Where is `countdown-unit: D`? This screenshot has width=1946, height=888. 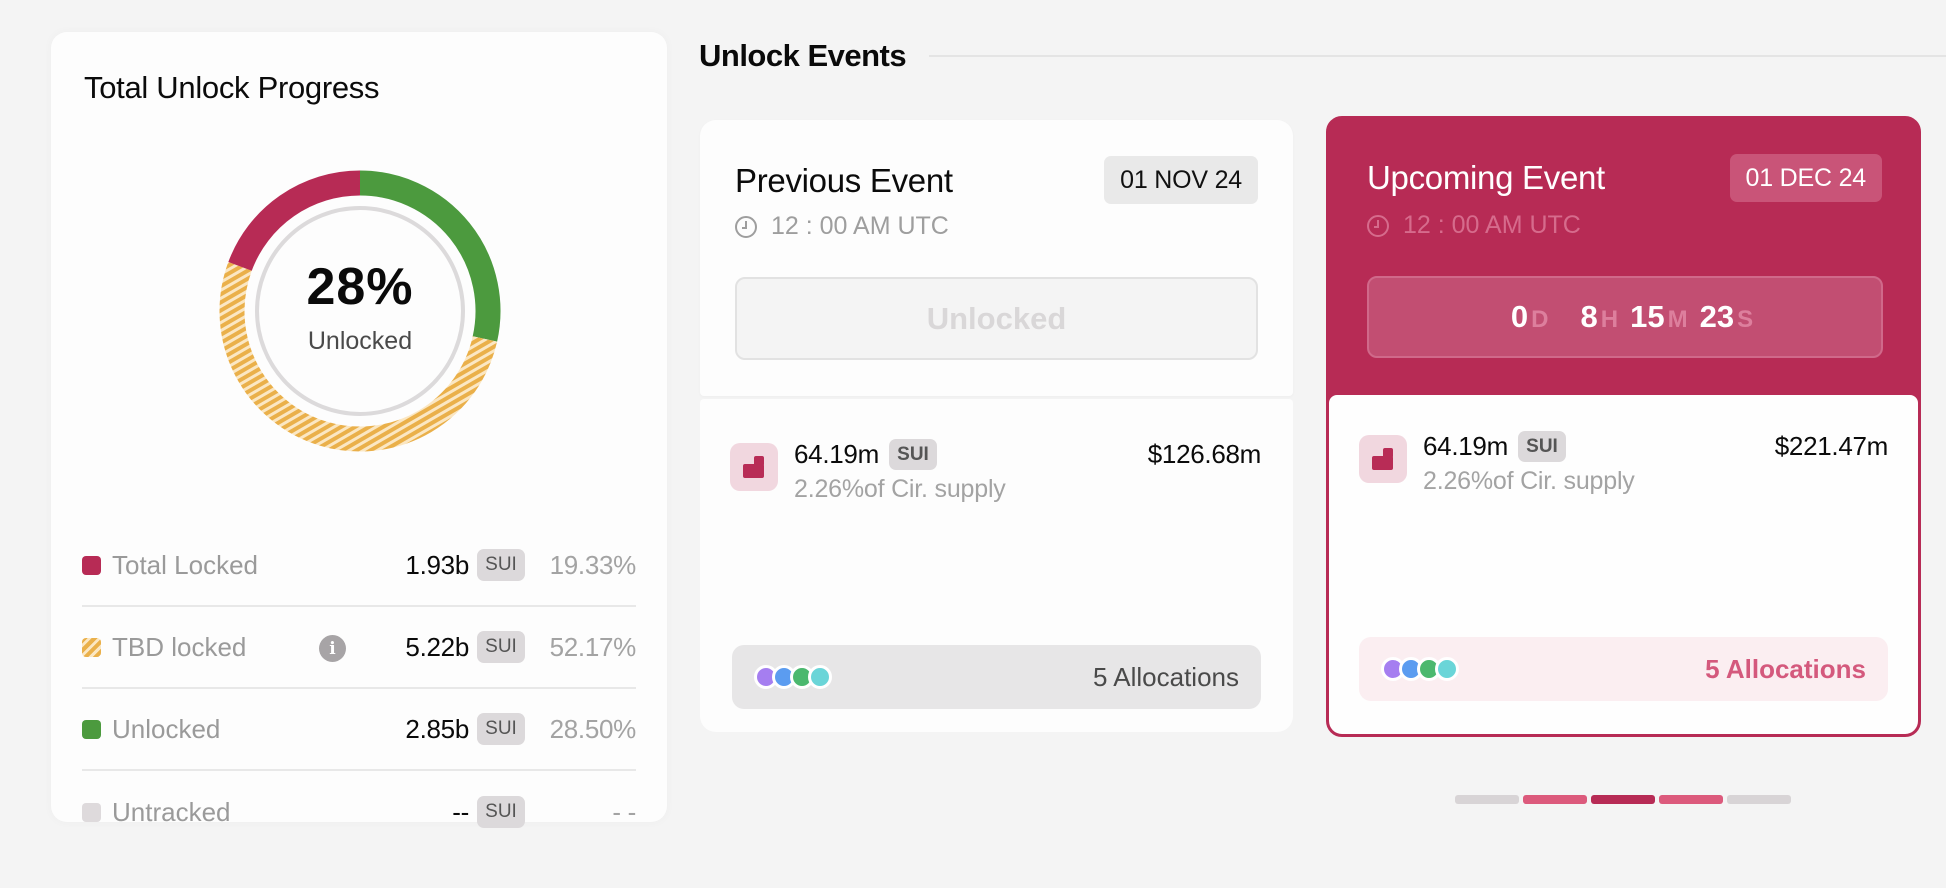 countdown-unit: D is located at coordinates (1540, 319).